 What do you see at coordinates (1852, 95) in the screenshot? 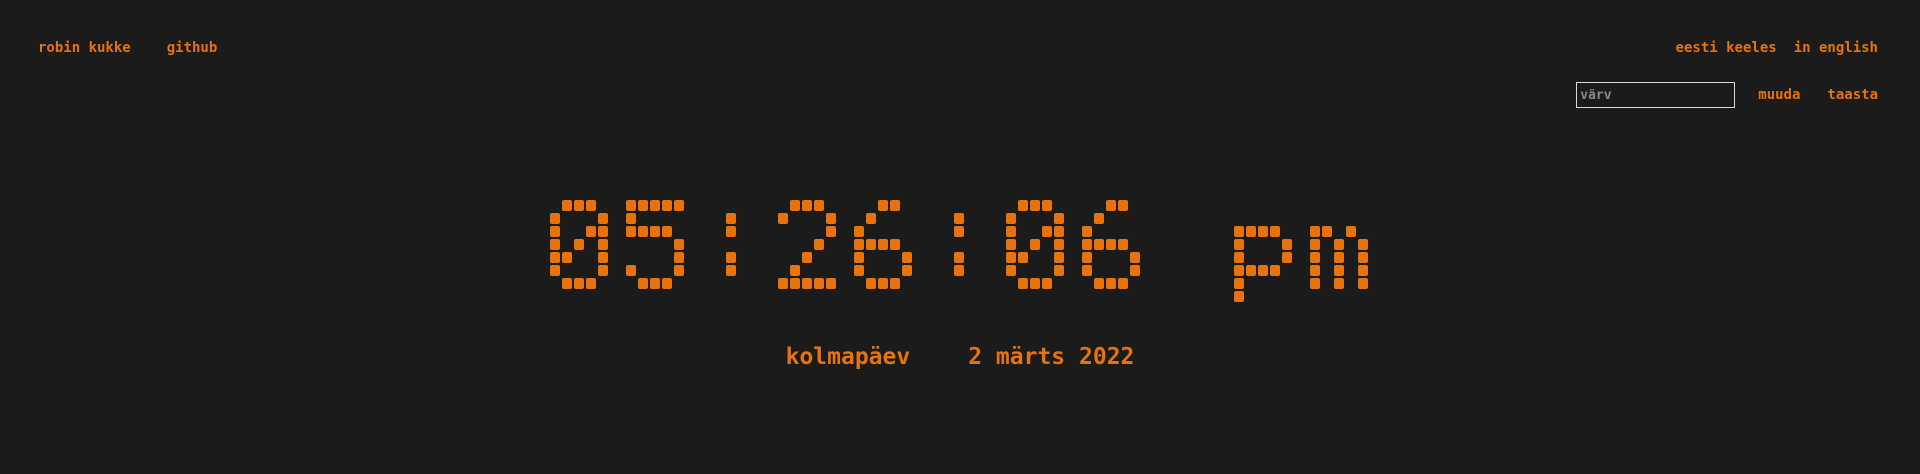
I see `reset-color-button: taasta` at bounding box center [1852, 95].